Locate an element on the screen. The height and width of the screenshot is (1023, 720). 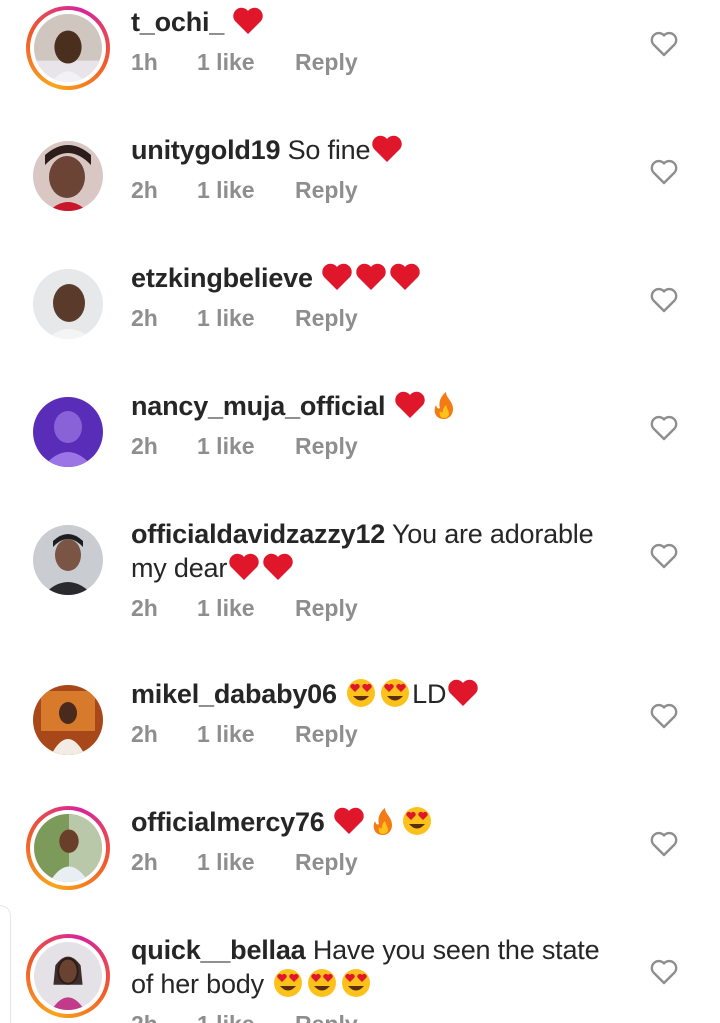
comment-username: nancy_muja_official is located at coordinates (258, 406).